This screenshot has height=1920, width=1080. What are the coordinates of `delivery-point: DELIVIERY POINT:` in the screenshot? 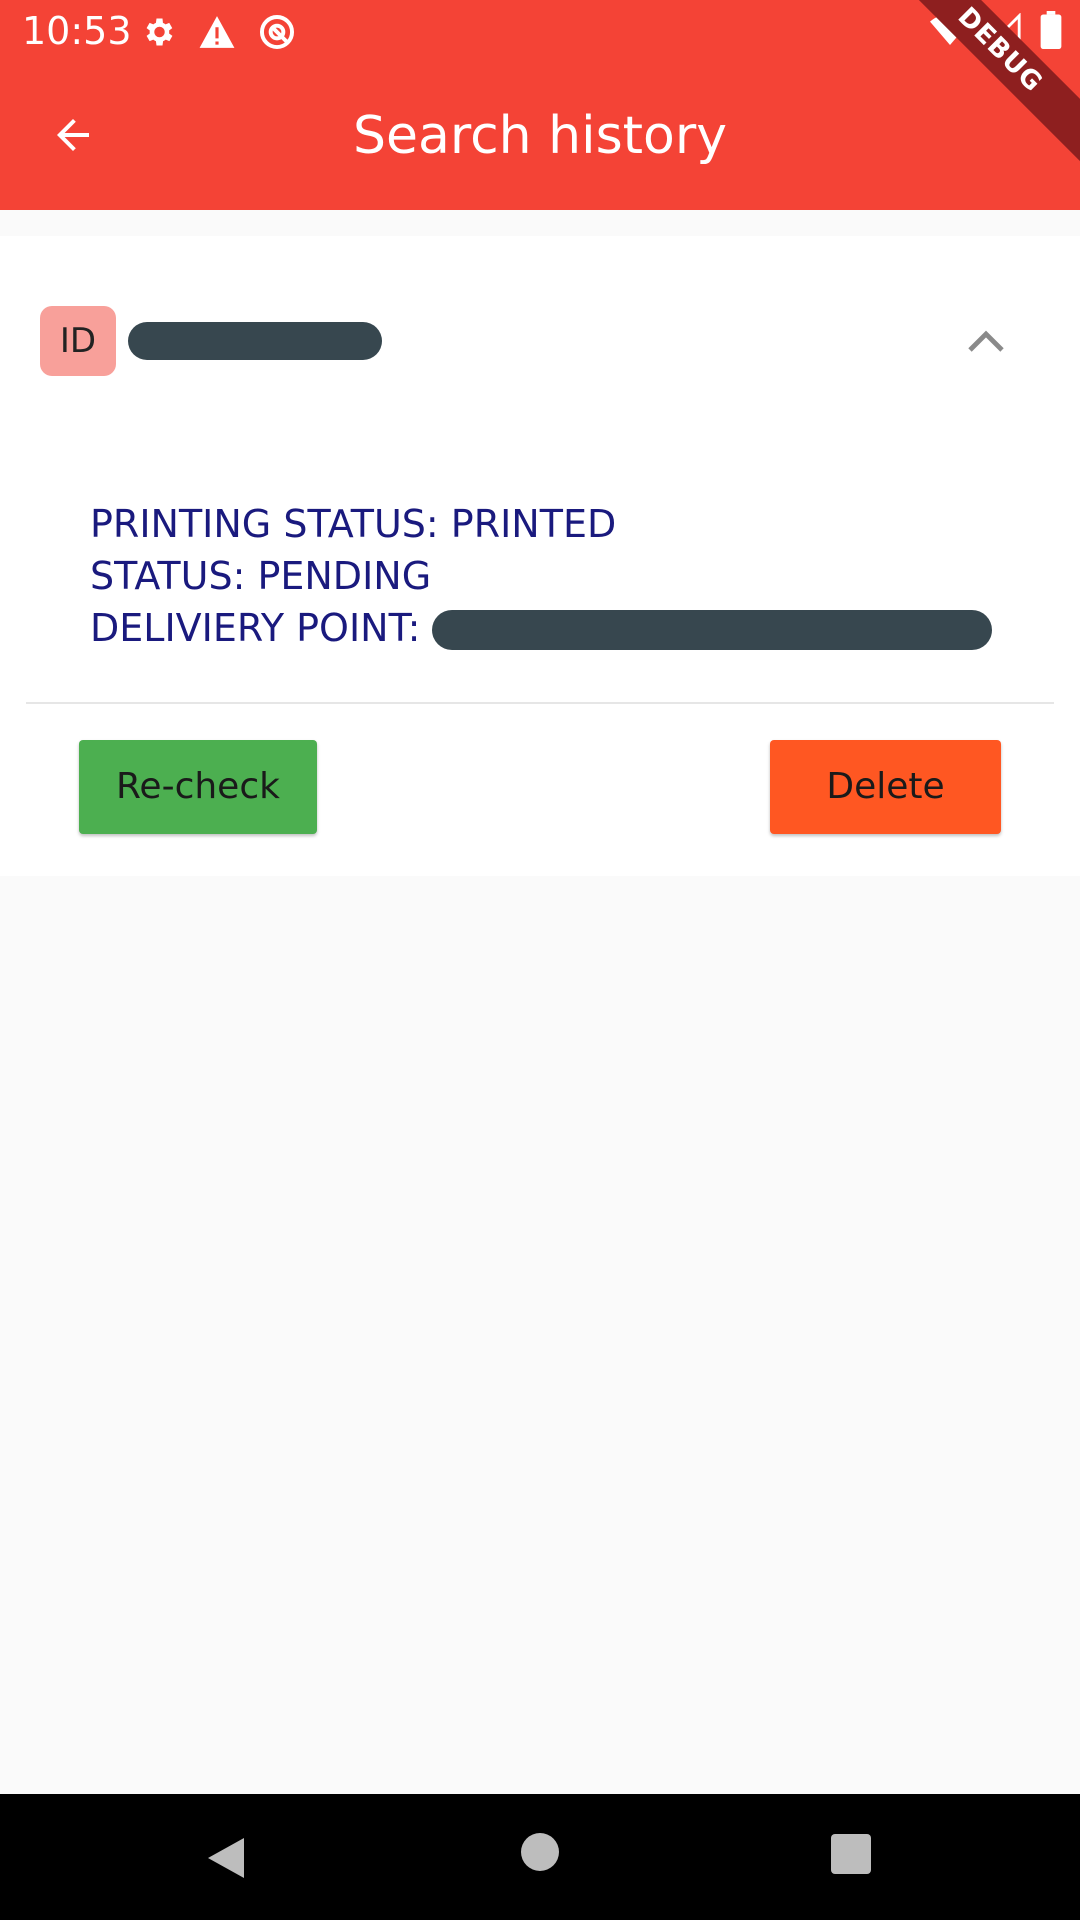 It's located at (560, 628).